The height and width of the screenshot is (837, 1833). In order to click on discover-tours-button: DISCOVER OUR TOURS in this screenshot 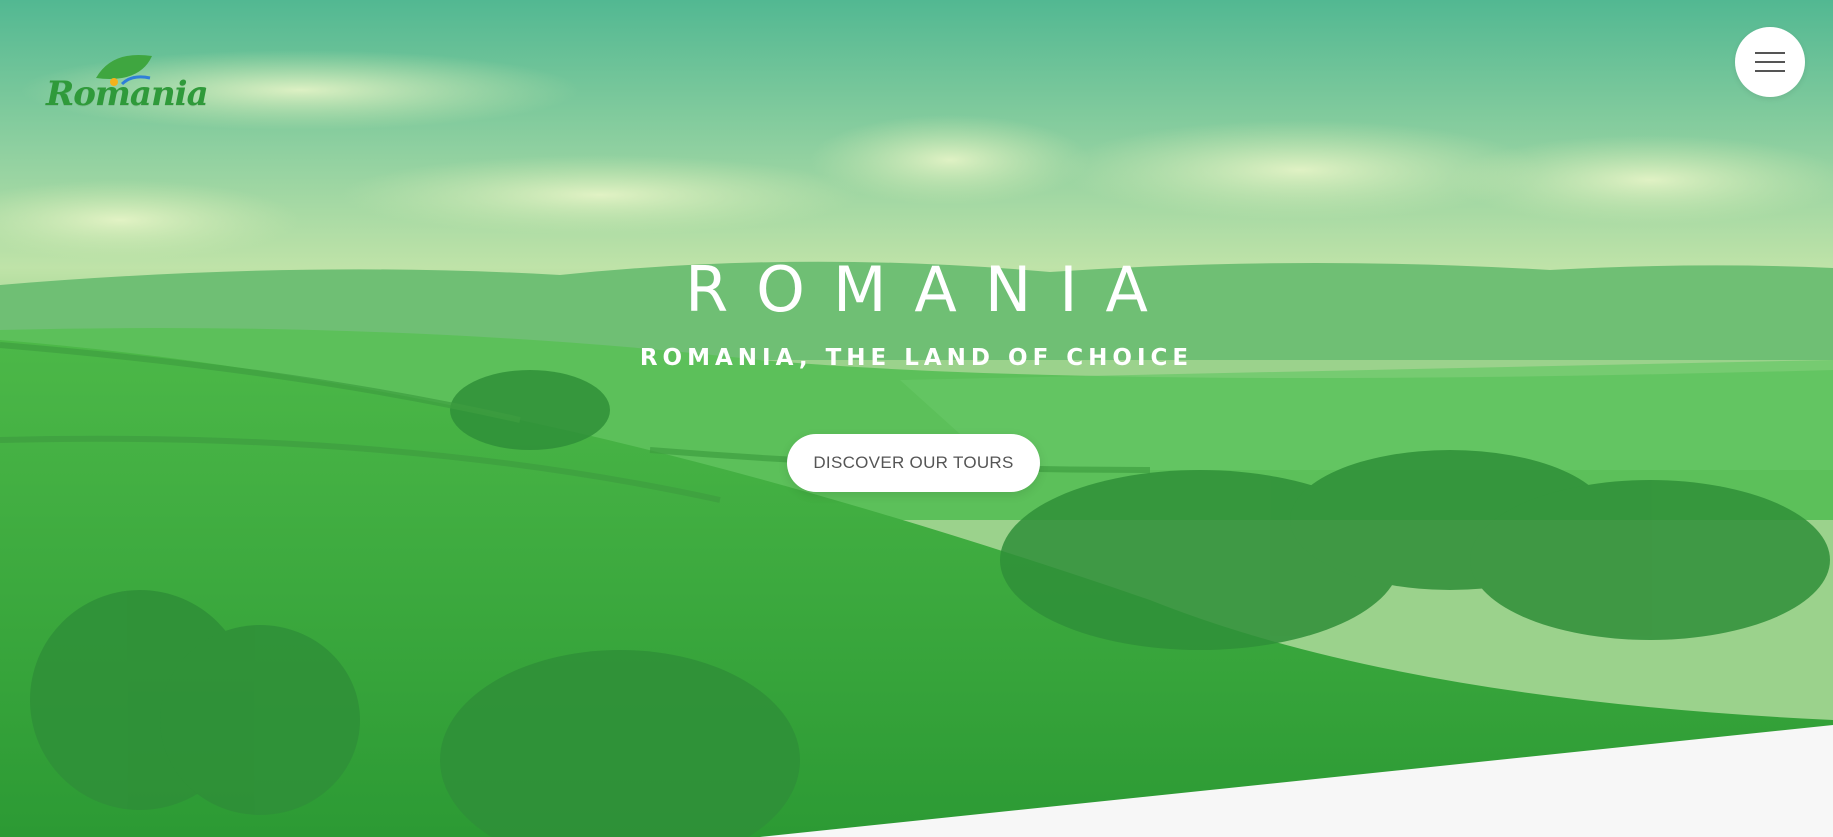, I will do `click(913, 463)`.